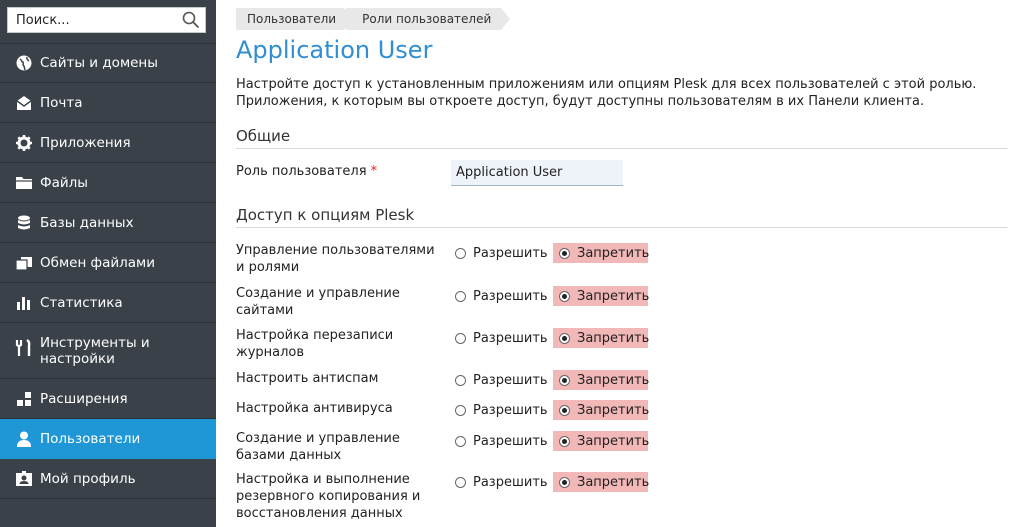  I want to click on profile-card-icon, so click(24, 479).